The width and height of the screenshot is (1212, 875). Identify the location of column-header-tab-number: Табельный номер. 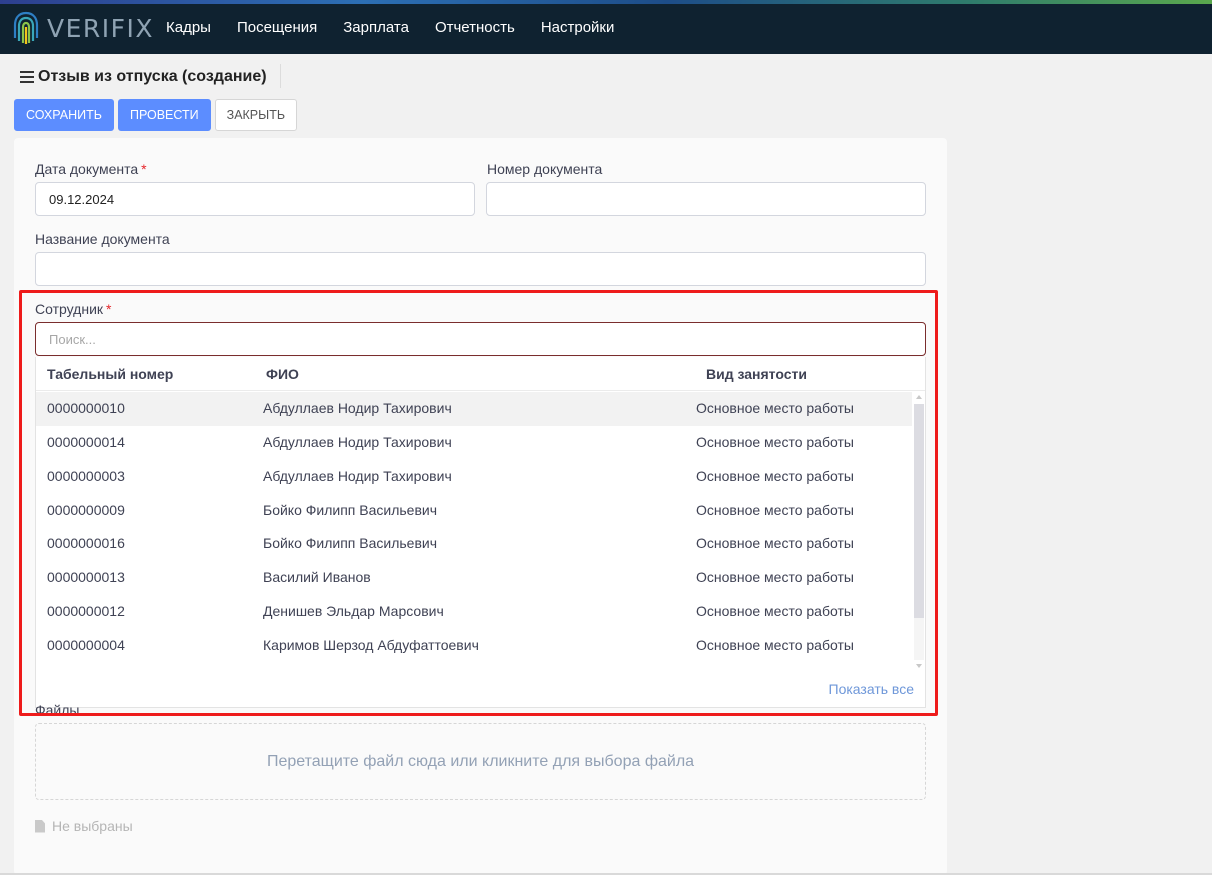
(110, 374).